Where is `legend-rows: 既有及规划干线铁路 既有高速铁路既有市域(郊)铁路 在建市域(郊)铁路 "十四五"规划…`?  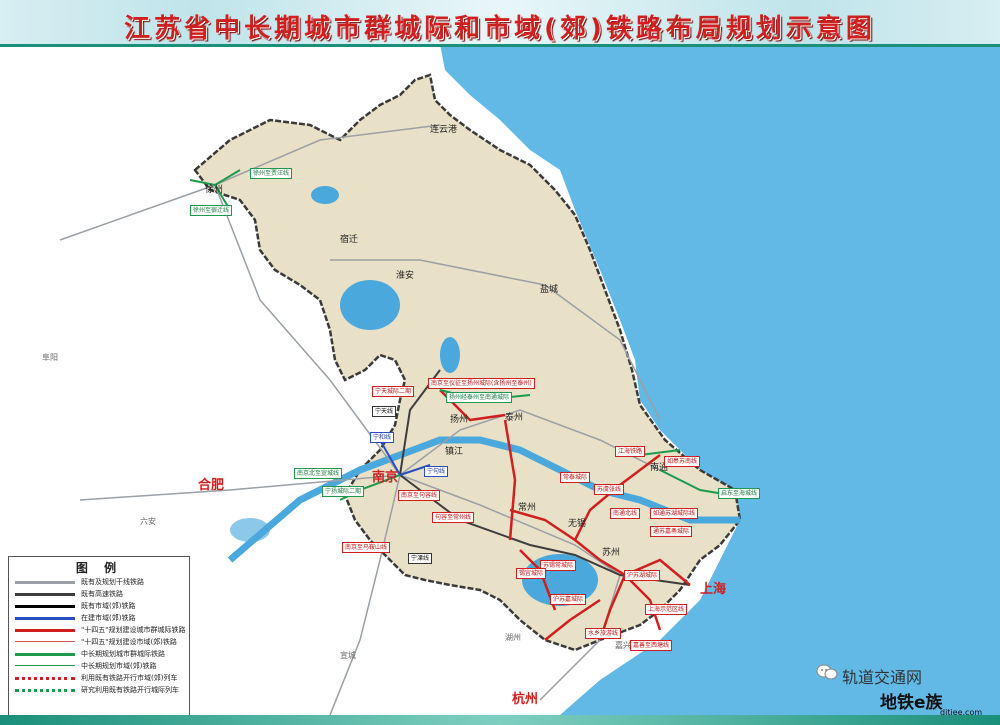 legend-rows: 既有及规划干线铁路 既有高速铁路既有市域(郊)铁路 在建市域(郊)铁路 "十四五"规划… is located at coordinates (99, 636).